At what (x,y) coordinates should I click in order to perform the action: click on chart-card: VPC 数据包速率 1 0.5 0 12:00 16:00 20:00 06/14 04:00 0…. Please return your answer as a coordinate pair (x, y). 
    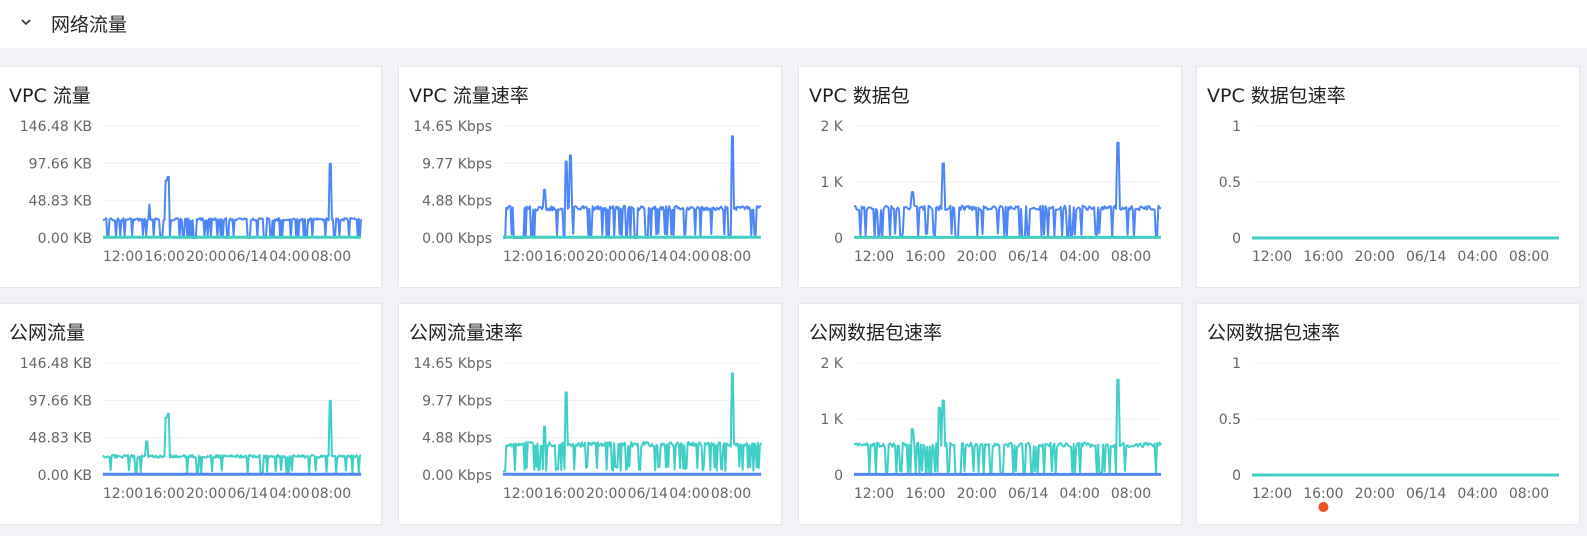
    Looking at the image, I should click on (1388, 177).